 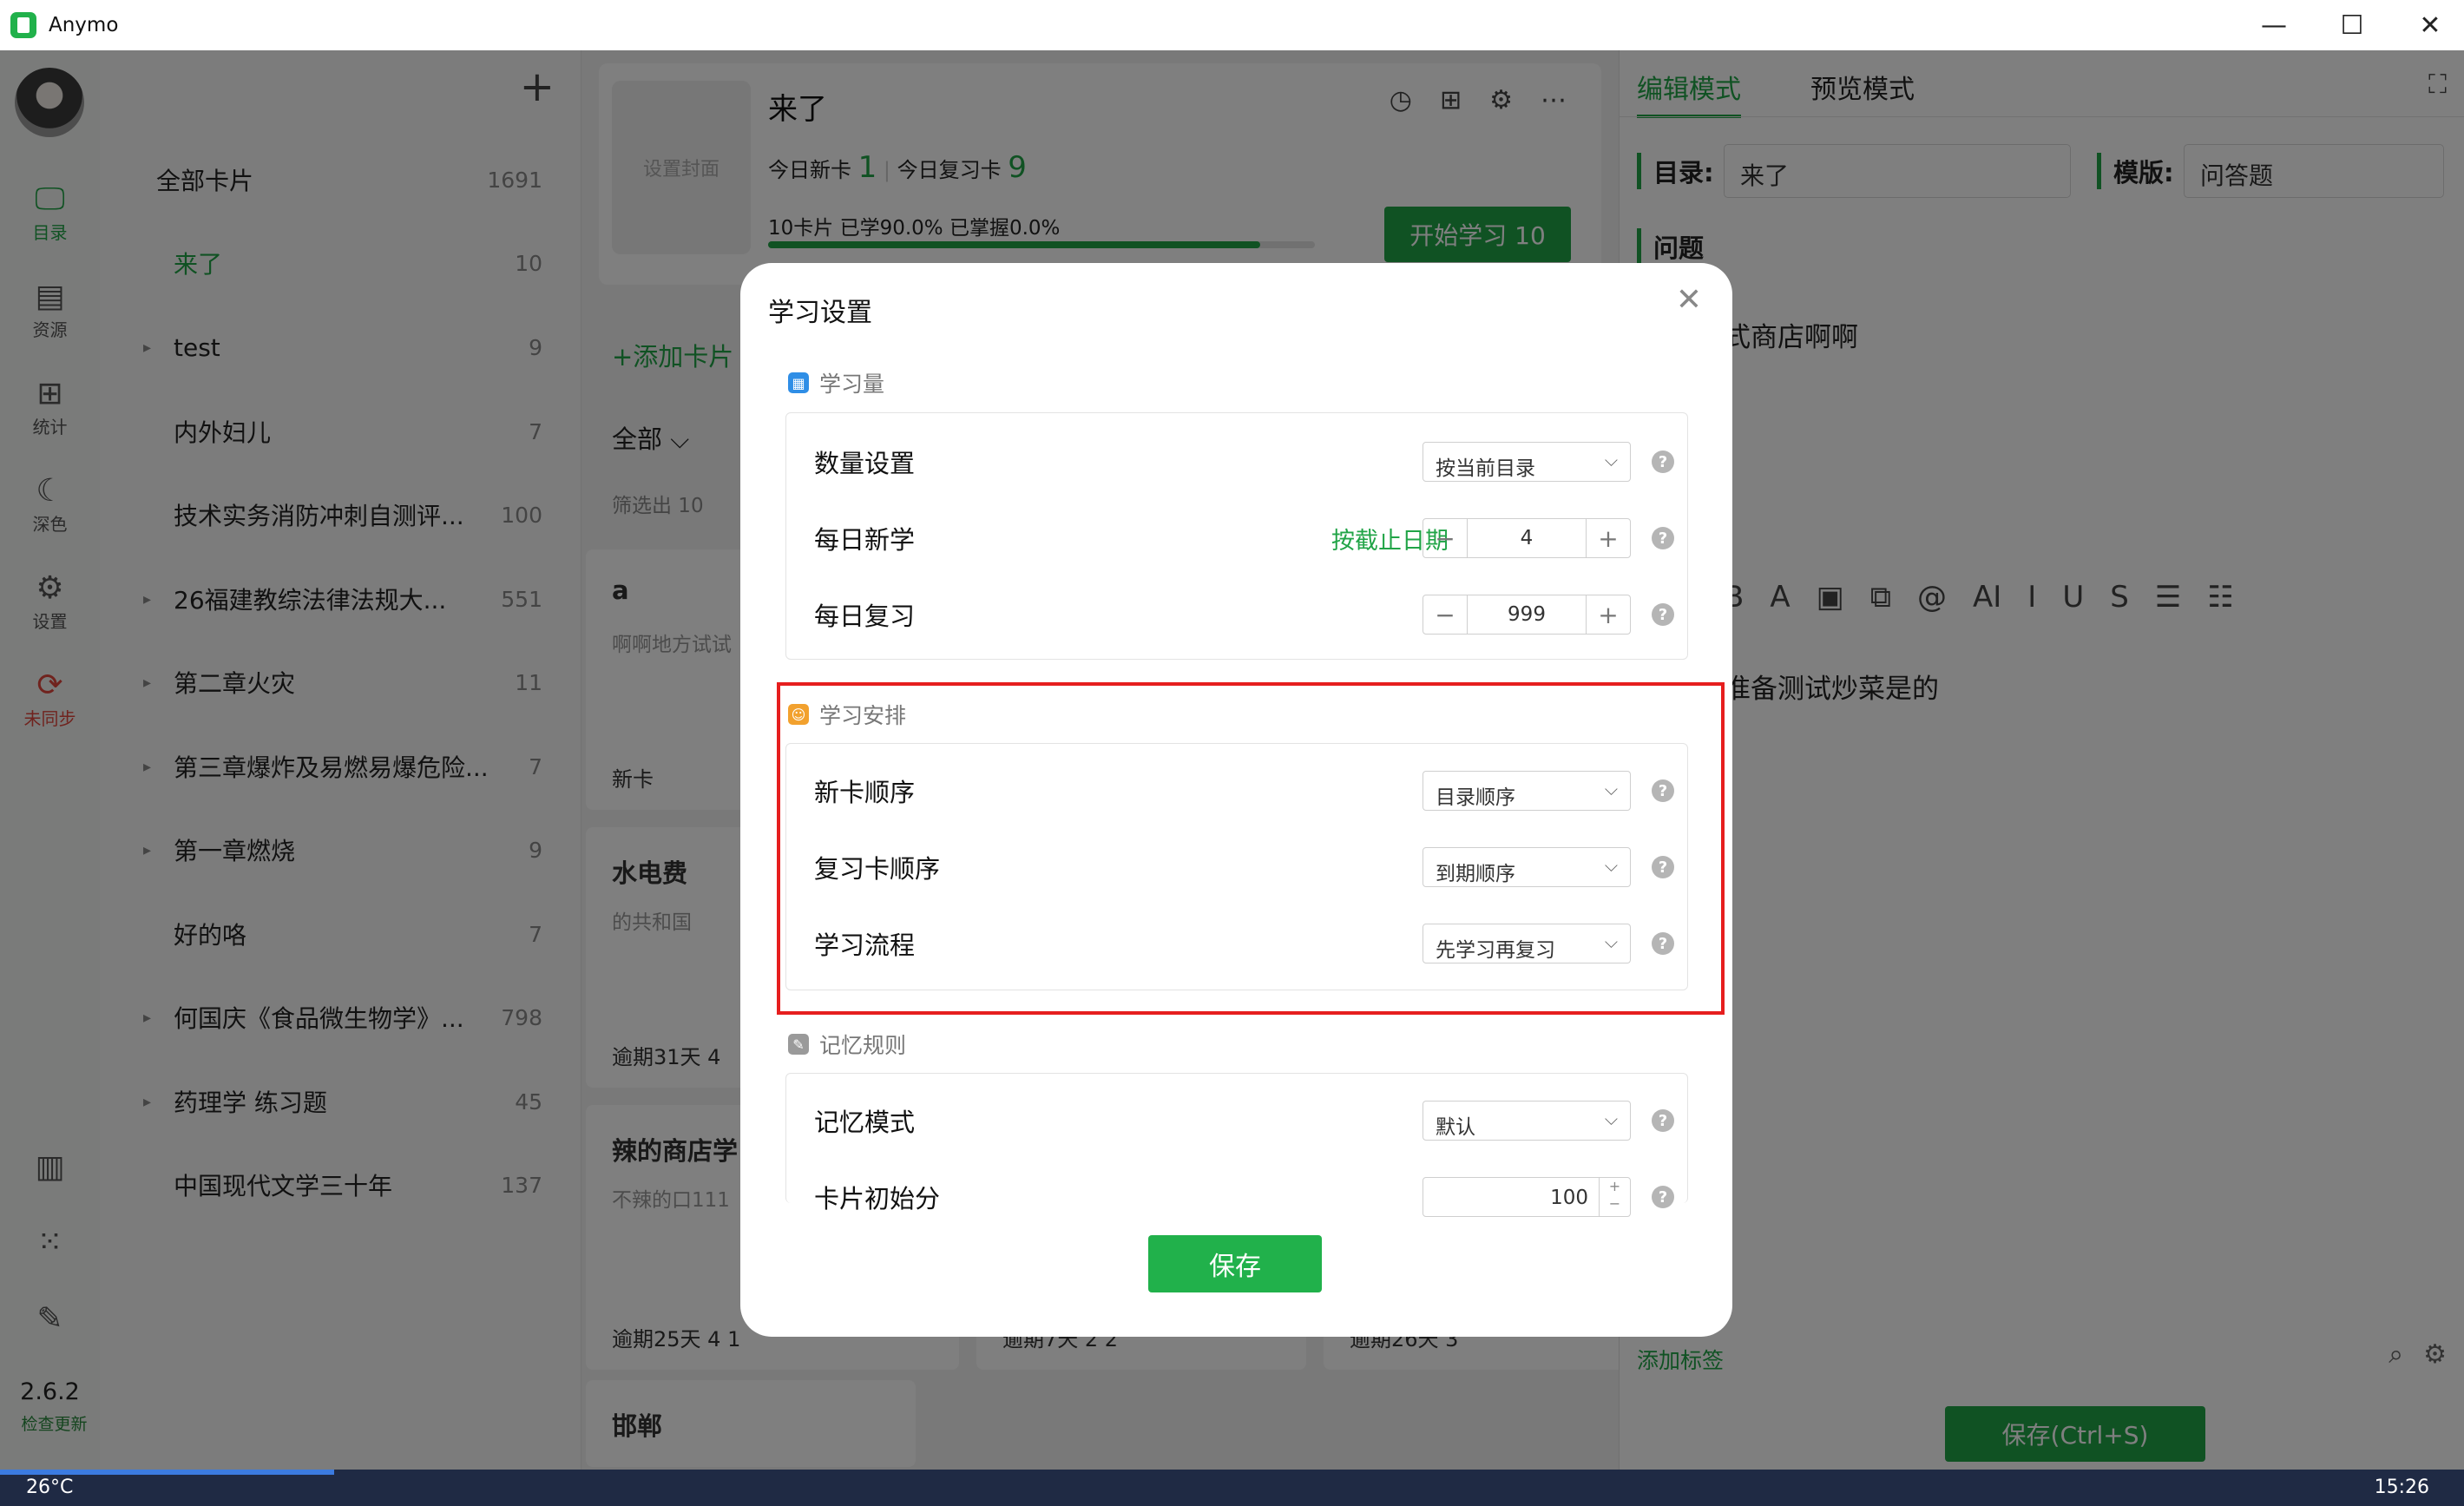 I want to click on study-flow-row: 学习流程 先学习再复习 ⌵ ?, so click(x=1248, y=944).